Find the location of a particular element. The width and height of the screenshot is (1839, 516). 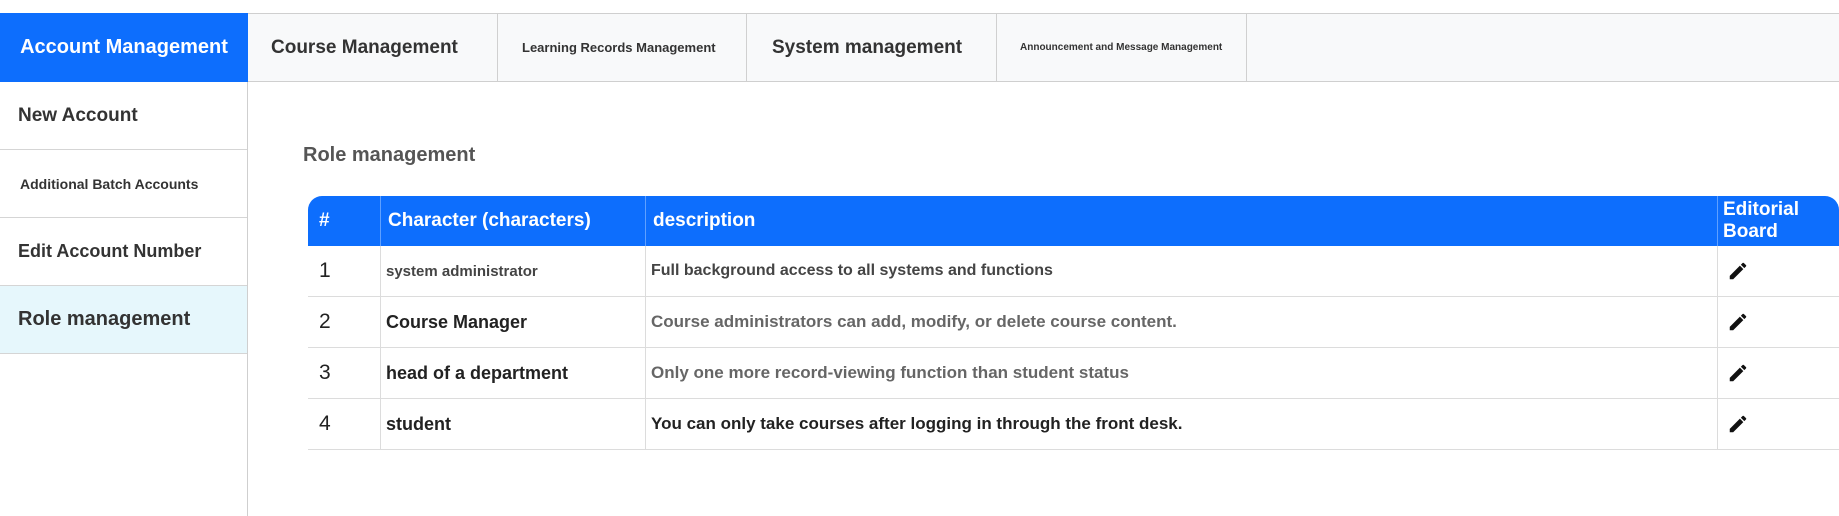

tab-announcement-message-management: Announcement and Message Management is located at coordinates (1122, 47).